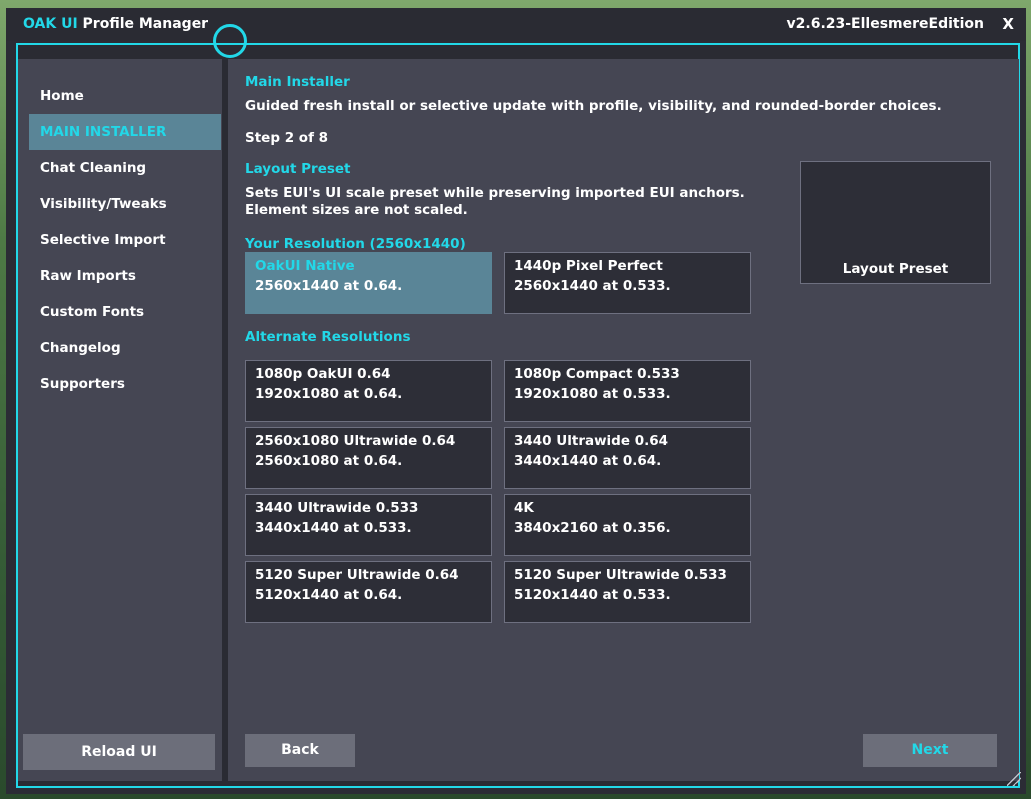 The height and width of the screenshot is (799, 1031). I want to click on option-subtitle: 2560x1080 at 0.64., so click(329, 461).